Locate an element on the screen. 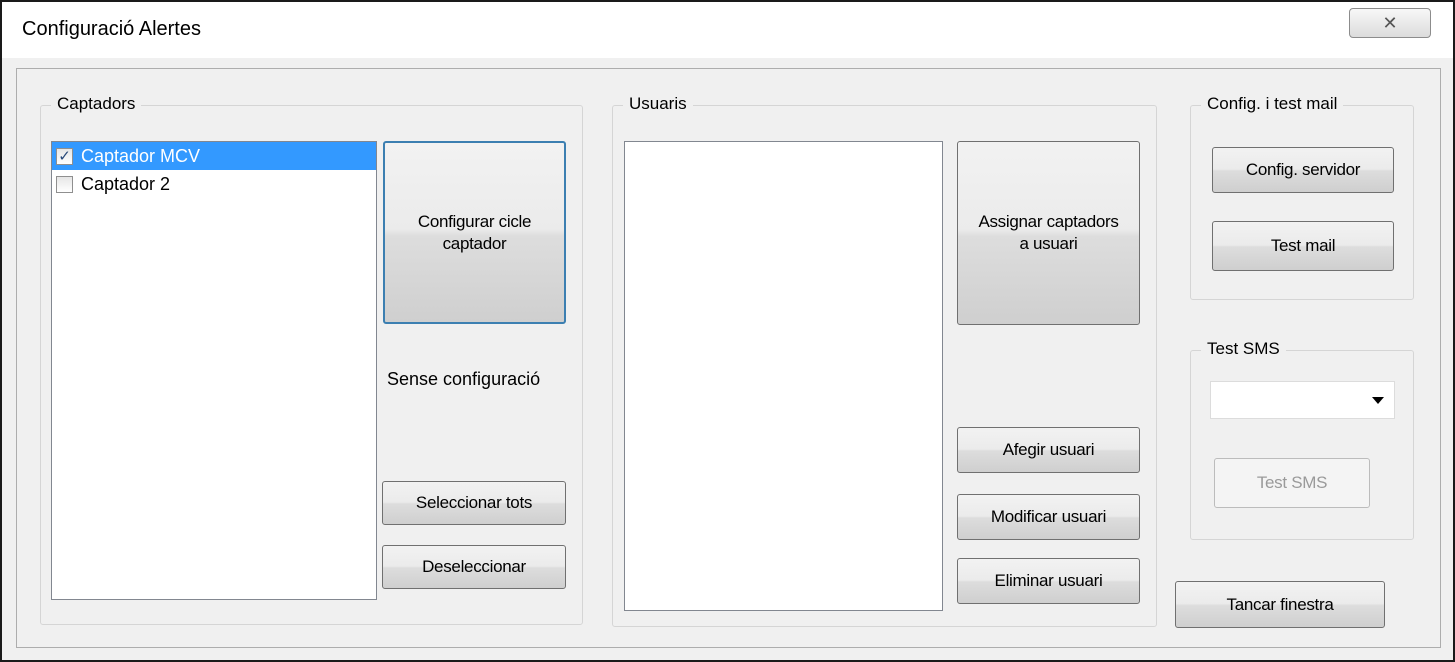  select-all-label: Seleccionar tots is located at coordinates (474, 502).